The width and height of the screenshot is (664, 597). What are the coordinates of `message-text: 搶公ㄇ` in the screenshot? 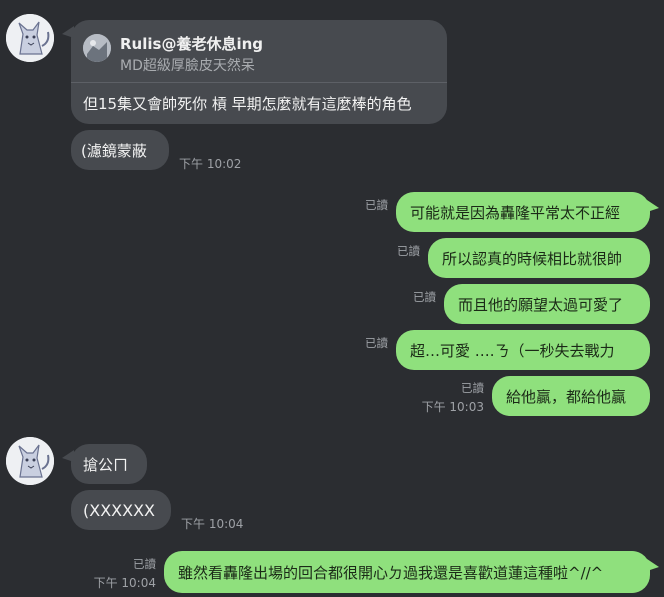 It's located at (106, 464).